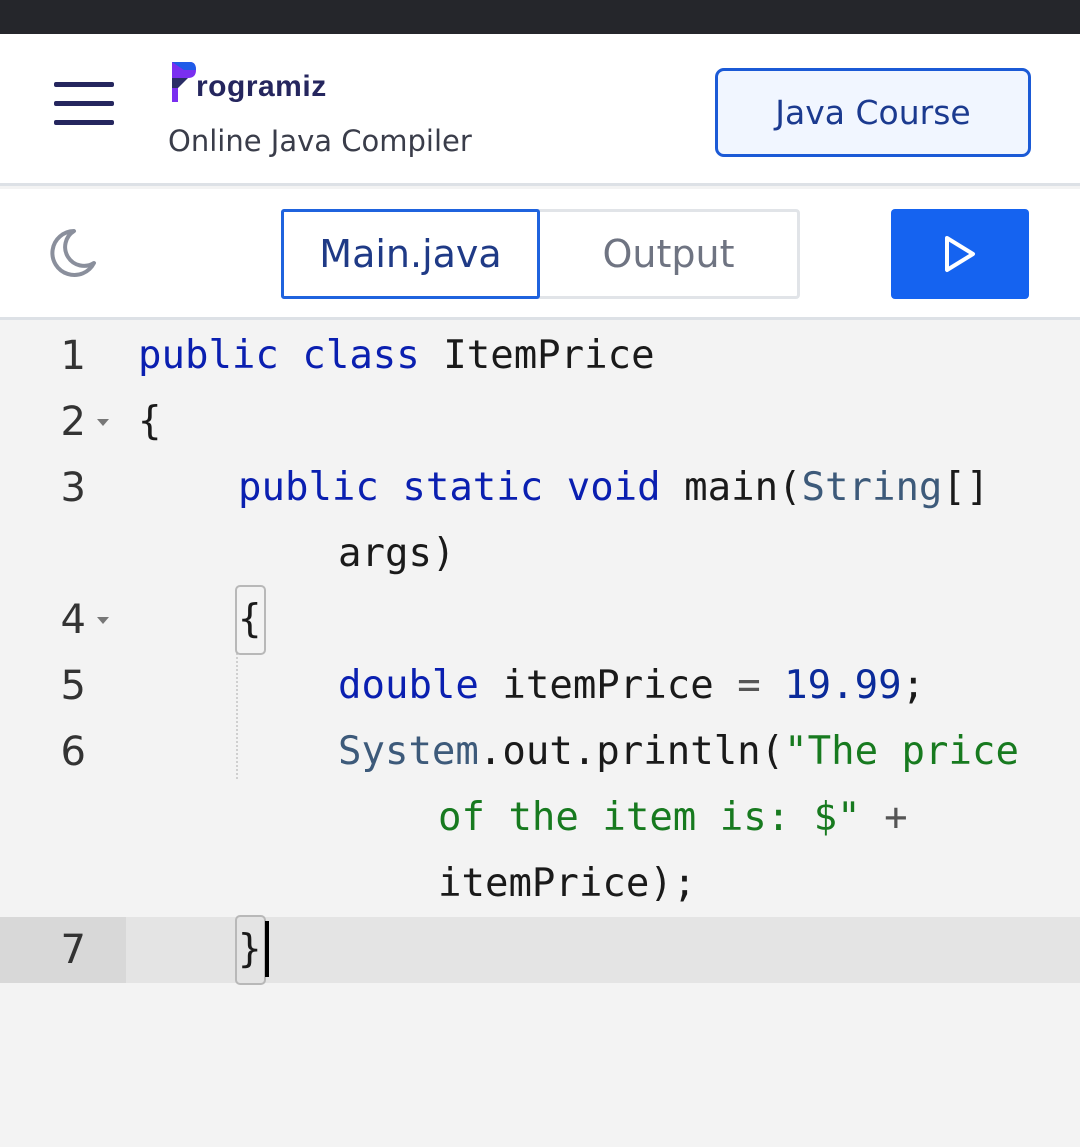  What do you see at coordinates (320, 141) in the screenshot?
I see `page-subtitle: Online Java Compiler` at bounding box center [320, 141].